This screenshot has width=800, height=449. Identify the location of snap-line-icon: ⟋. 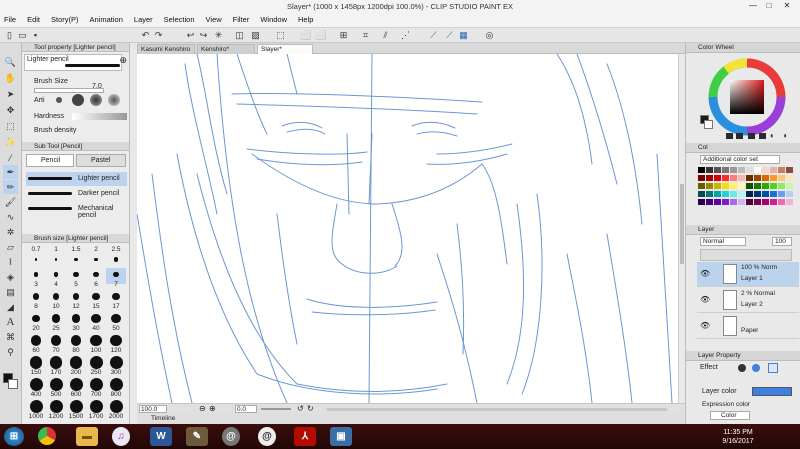
(433, 35).